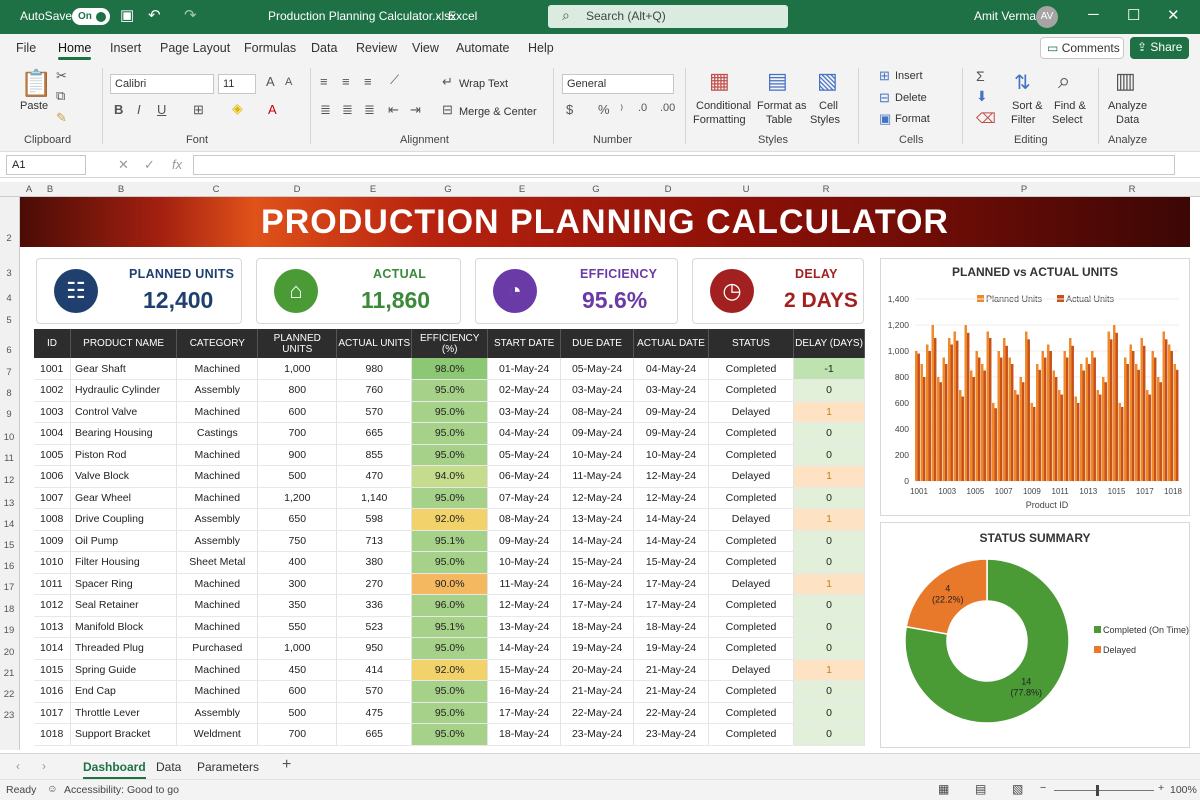  What do you see at coordinates (1047, 17) in the screenshot?
I see `avatar: AV` at bounding box center [1047, 17].